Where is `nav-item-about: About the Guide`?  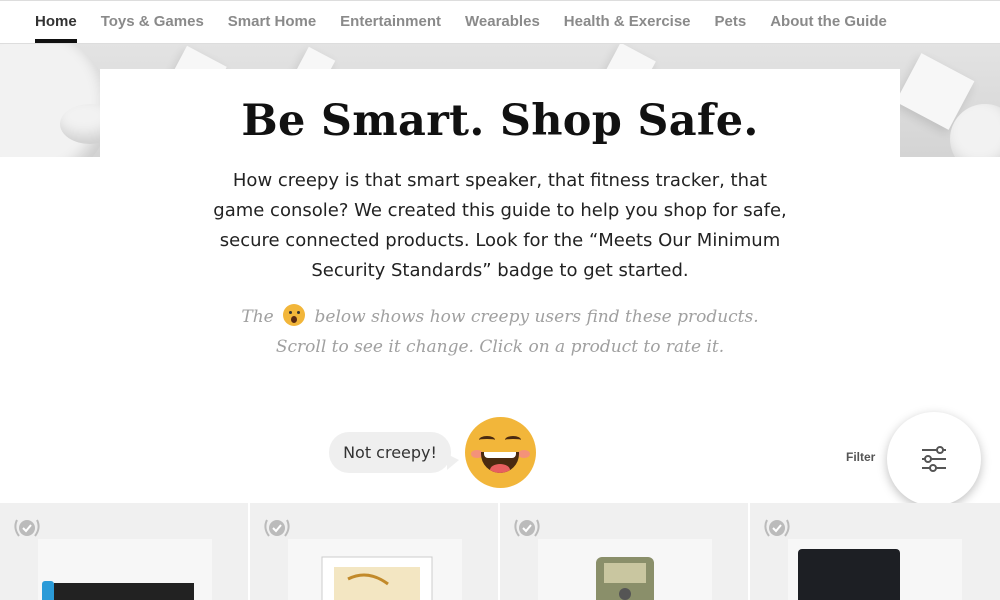
nav-item-about: About the Guide is located at coordinates (828, 22).